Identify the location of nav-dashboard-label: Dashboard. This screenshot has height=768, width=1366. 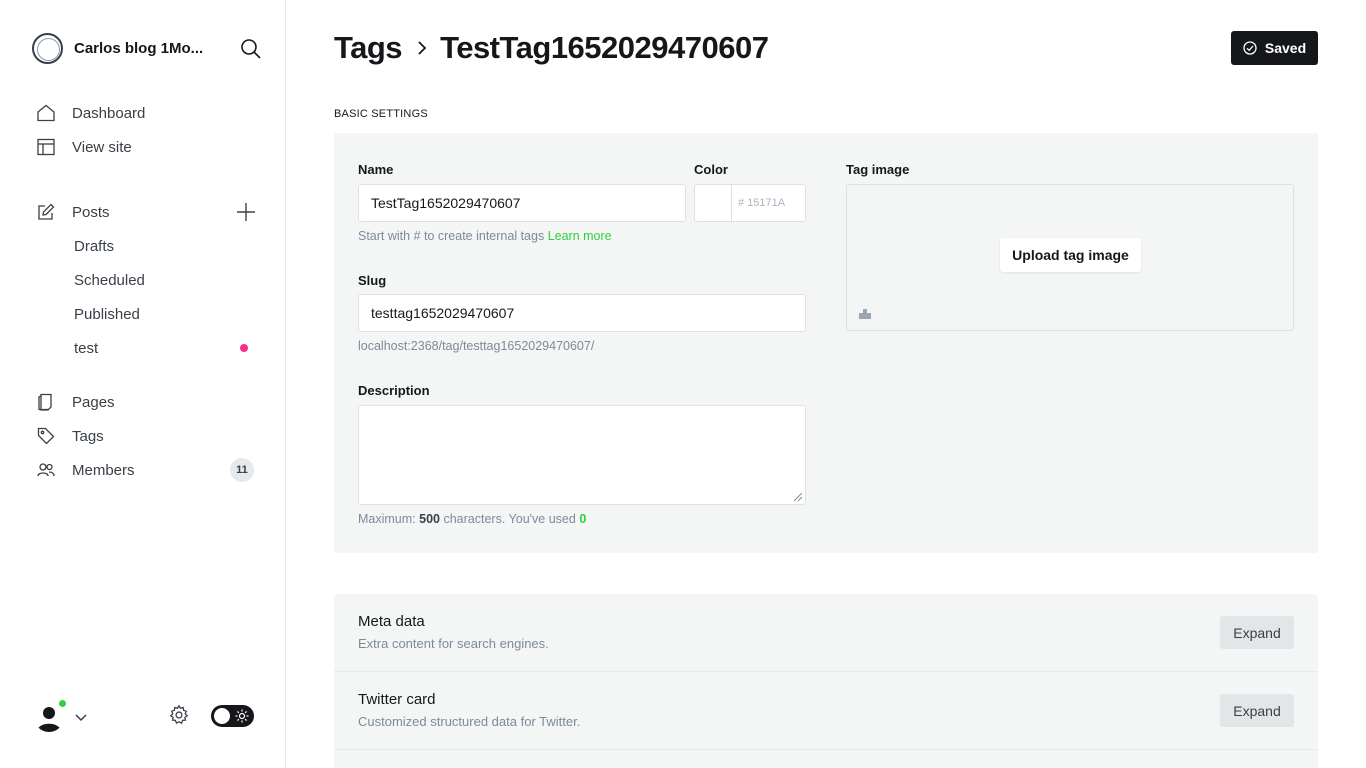
(109, 113).